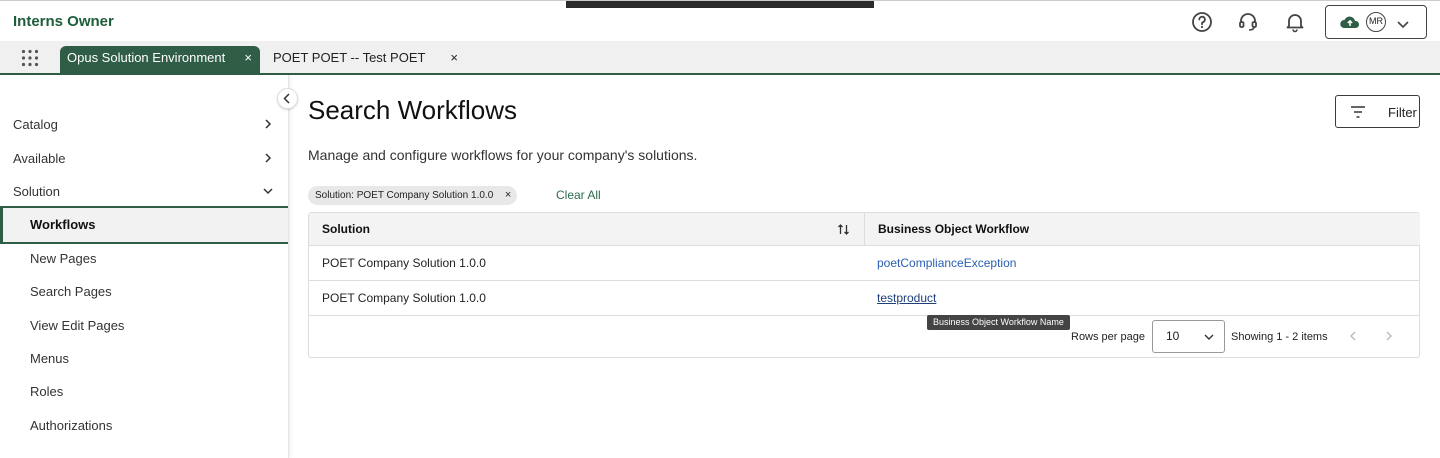 Image resolution: width=1440 pixels, height=458 pixels. I want to click on sidebar-item-label: Authorizations, so click(71, 425).